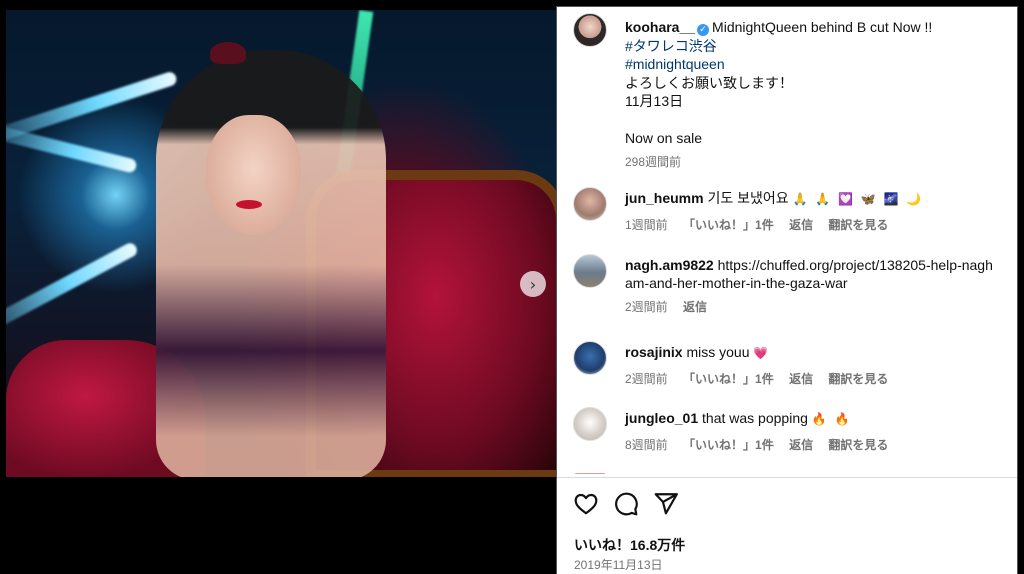 The width and height of the screenshot is (1024, 574). What do you see at coordinates (718, 352) in the screenshot?
I see `comment-text: miss youu` at bounding box center [718, 352].